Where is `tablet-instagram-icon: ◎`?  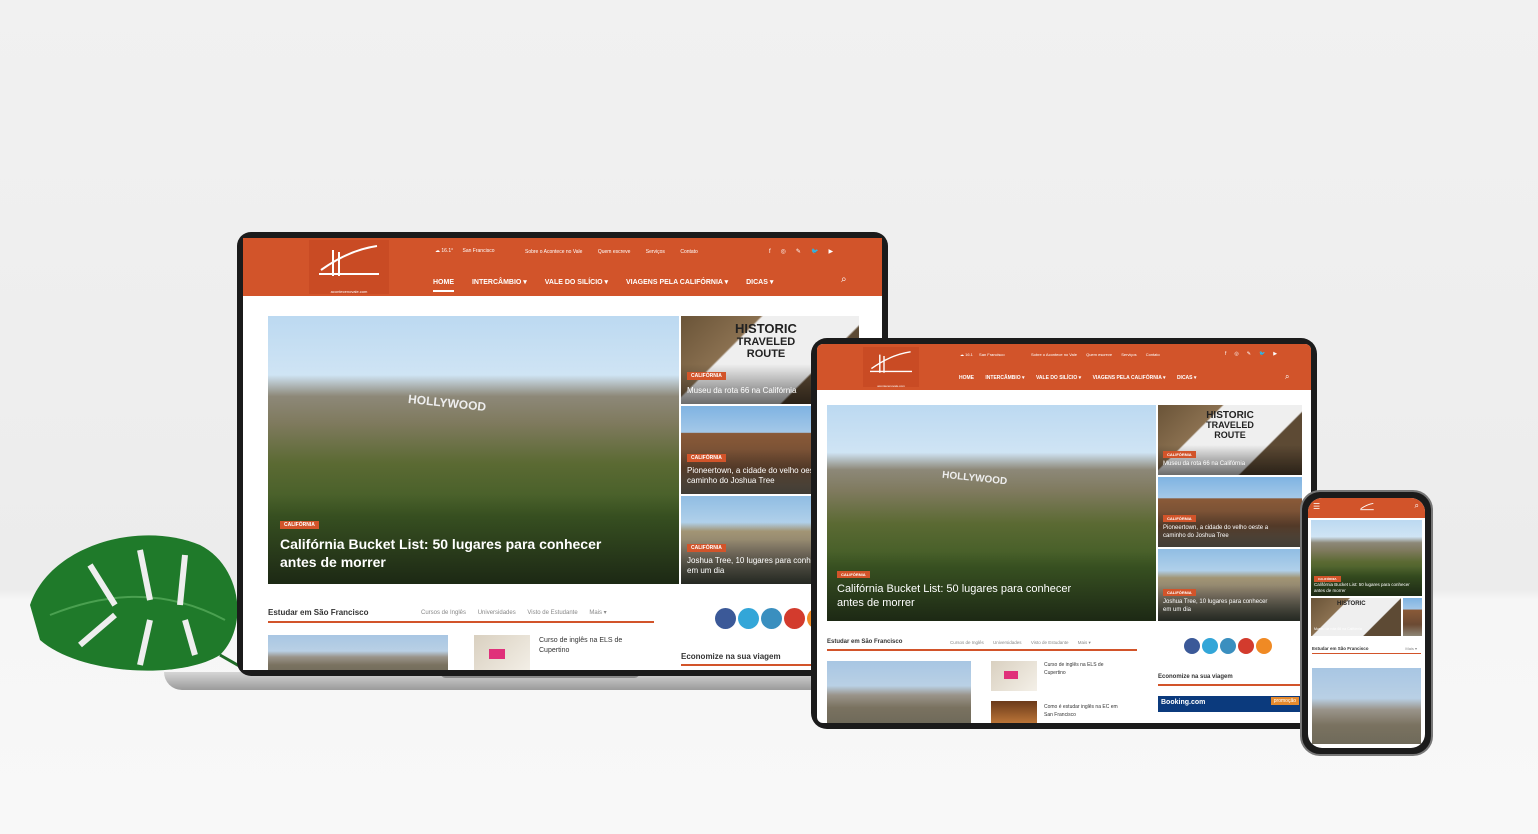
tablet-instagram-icon: ◎ is located at coordinates (1240, 354).